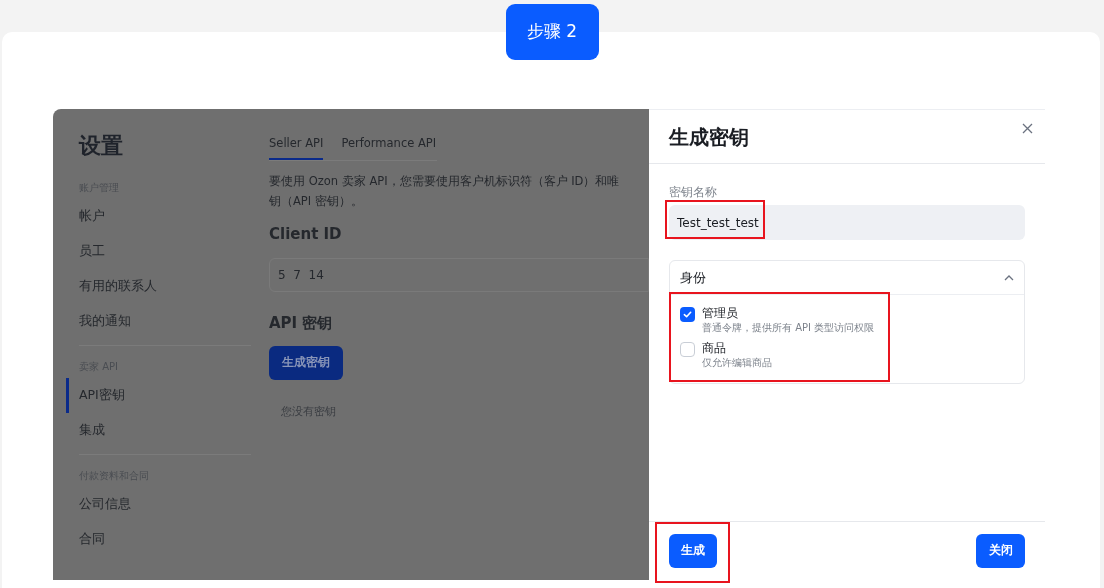  What do you see at coordinates (306, 234) in the screenshot?
I see `client-id-heading: Client ID` at bounding box center [306, 234].